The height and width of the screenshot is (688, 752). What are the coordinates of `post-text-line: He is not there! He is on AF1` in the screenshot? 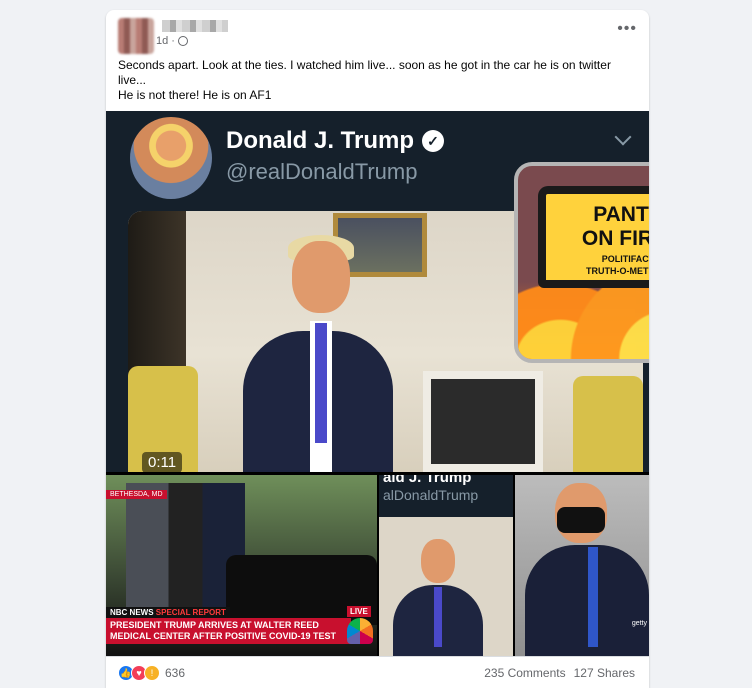 It's located at (195, 95).